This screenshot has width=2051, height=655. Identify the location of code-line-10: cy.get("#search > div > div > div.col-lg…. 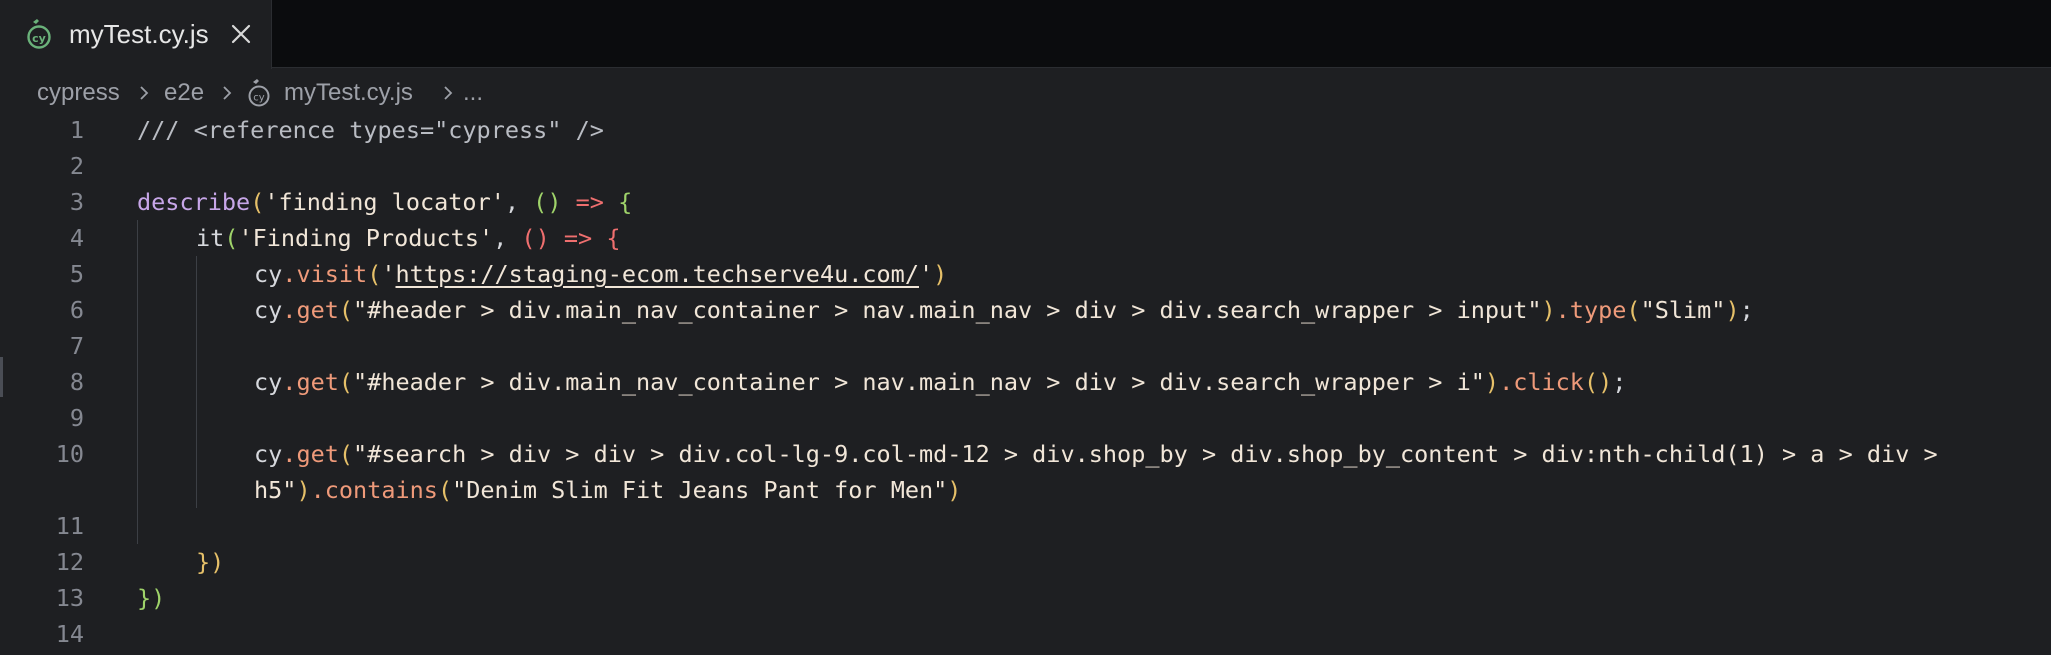
(1096, 454).